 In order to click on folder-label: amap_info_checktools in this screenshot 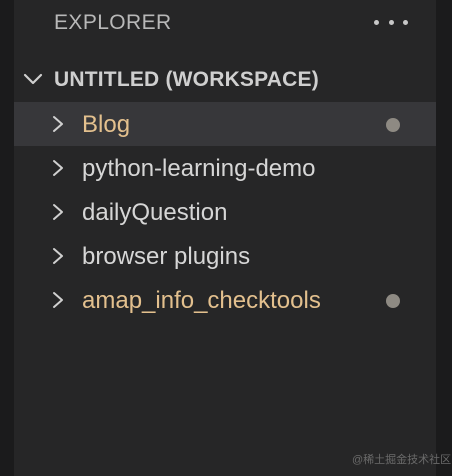, I will do `click(201, 300)`.